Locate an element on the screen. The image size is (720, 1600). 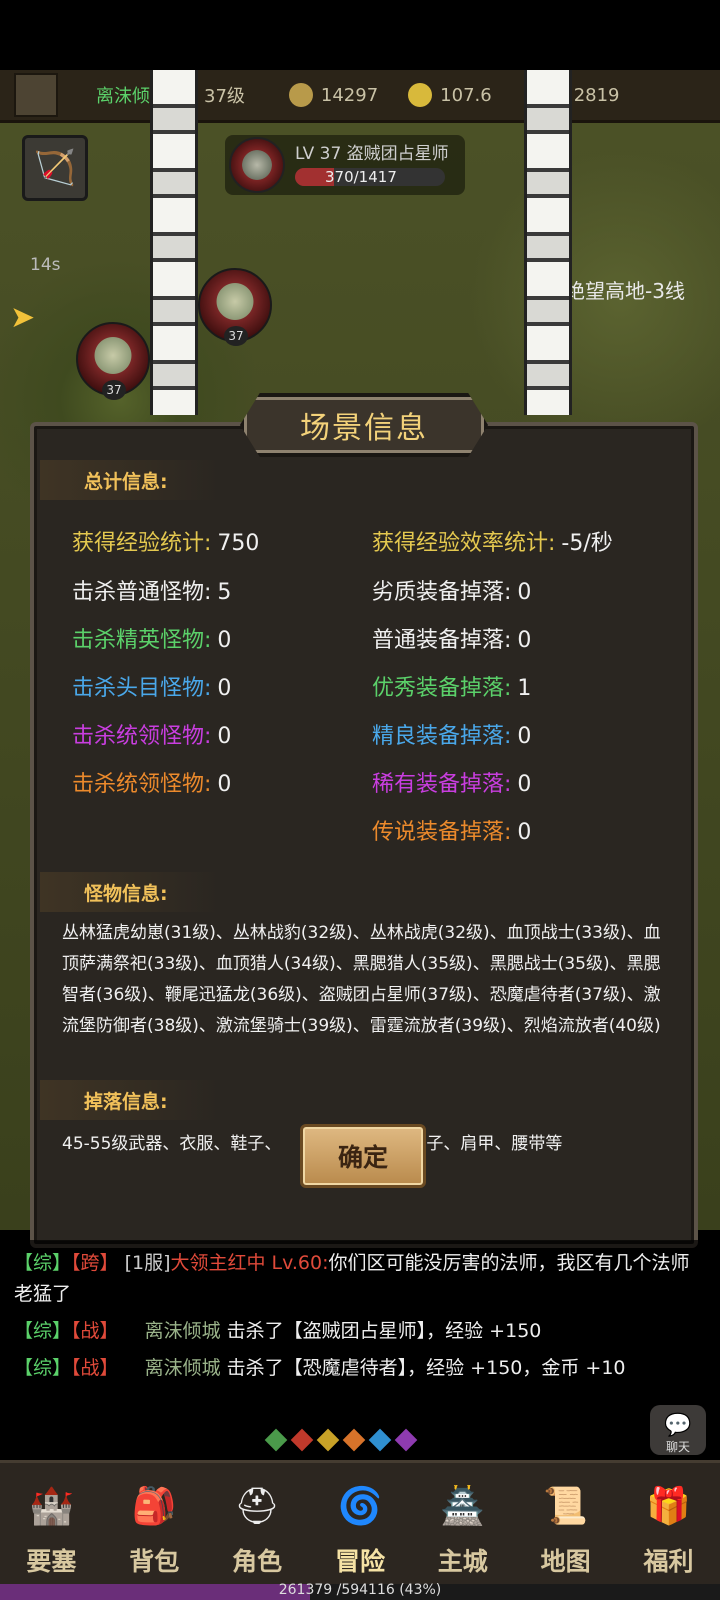
bow-weapon-button: 🏹 is located at coordinates (55, 168).